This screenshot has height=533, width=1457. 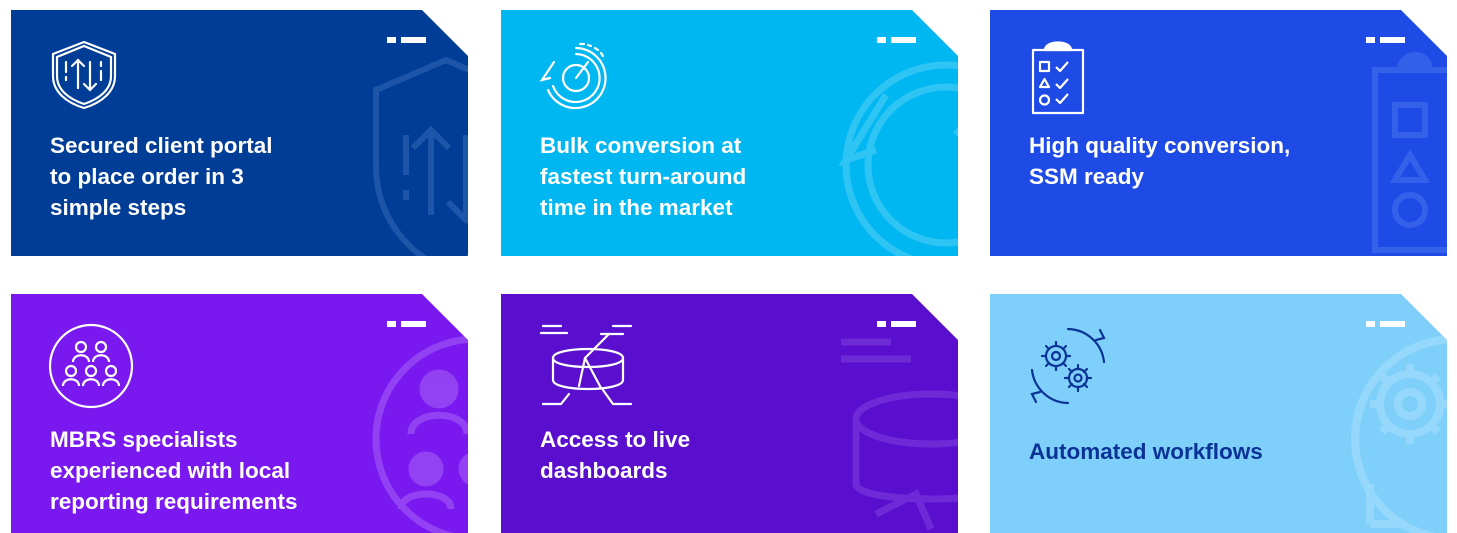 I want to click on feature-card-high-quality: High quality conversion, SSM ready, so click(x=1218, y=133).